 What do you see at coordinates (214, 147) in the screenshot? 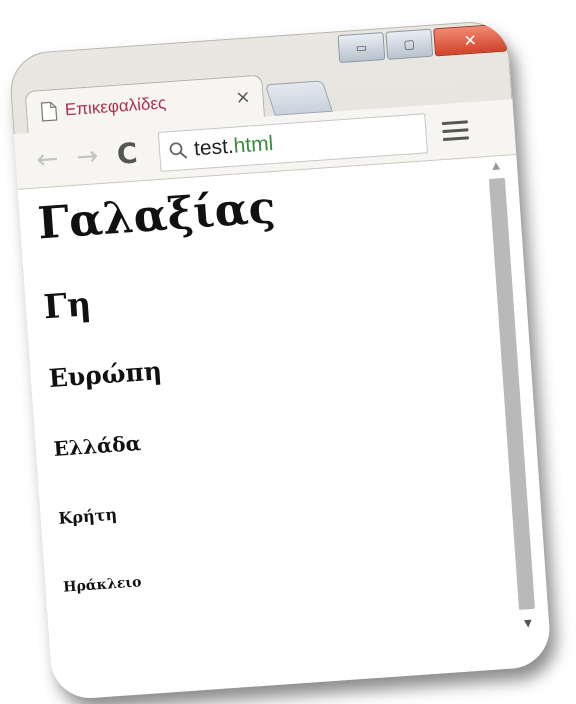
I see `url-filename: test.` at bounding box center [214, 147].